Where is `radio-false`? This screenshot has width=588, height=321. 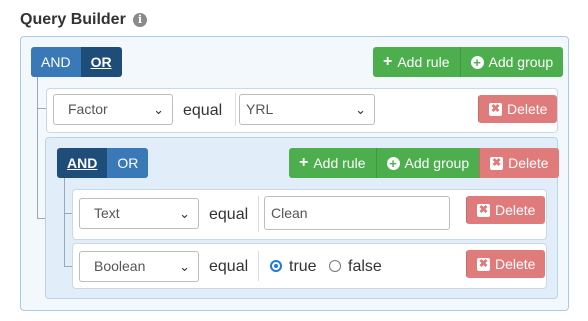 radio-false is located at coordinates (335, 266).